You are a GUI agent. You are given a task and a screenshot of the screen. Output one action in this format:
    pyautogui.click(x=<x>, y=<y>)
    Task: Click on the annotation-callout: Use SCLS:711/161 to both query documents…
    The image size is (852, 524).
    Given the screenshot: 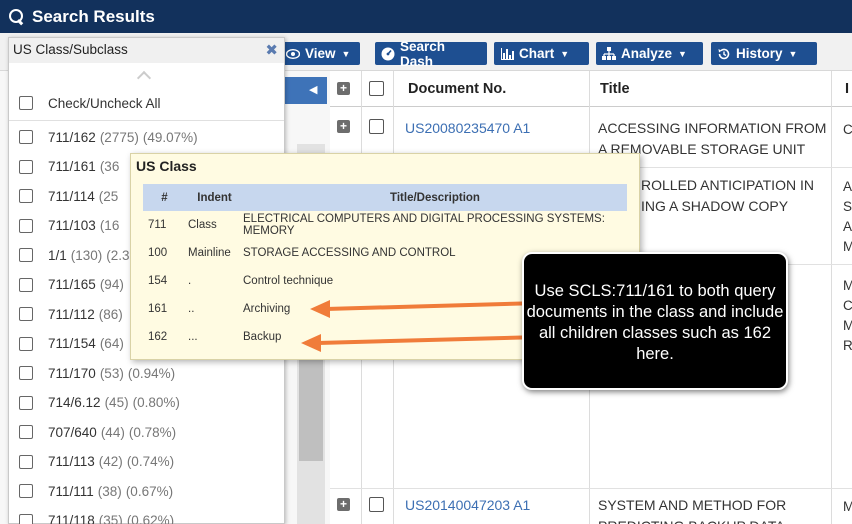 What is the action you would take?
    pyautogui.click(x=655, y=321)
    